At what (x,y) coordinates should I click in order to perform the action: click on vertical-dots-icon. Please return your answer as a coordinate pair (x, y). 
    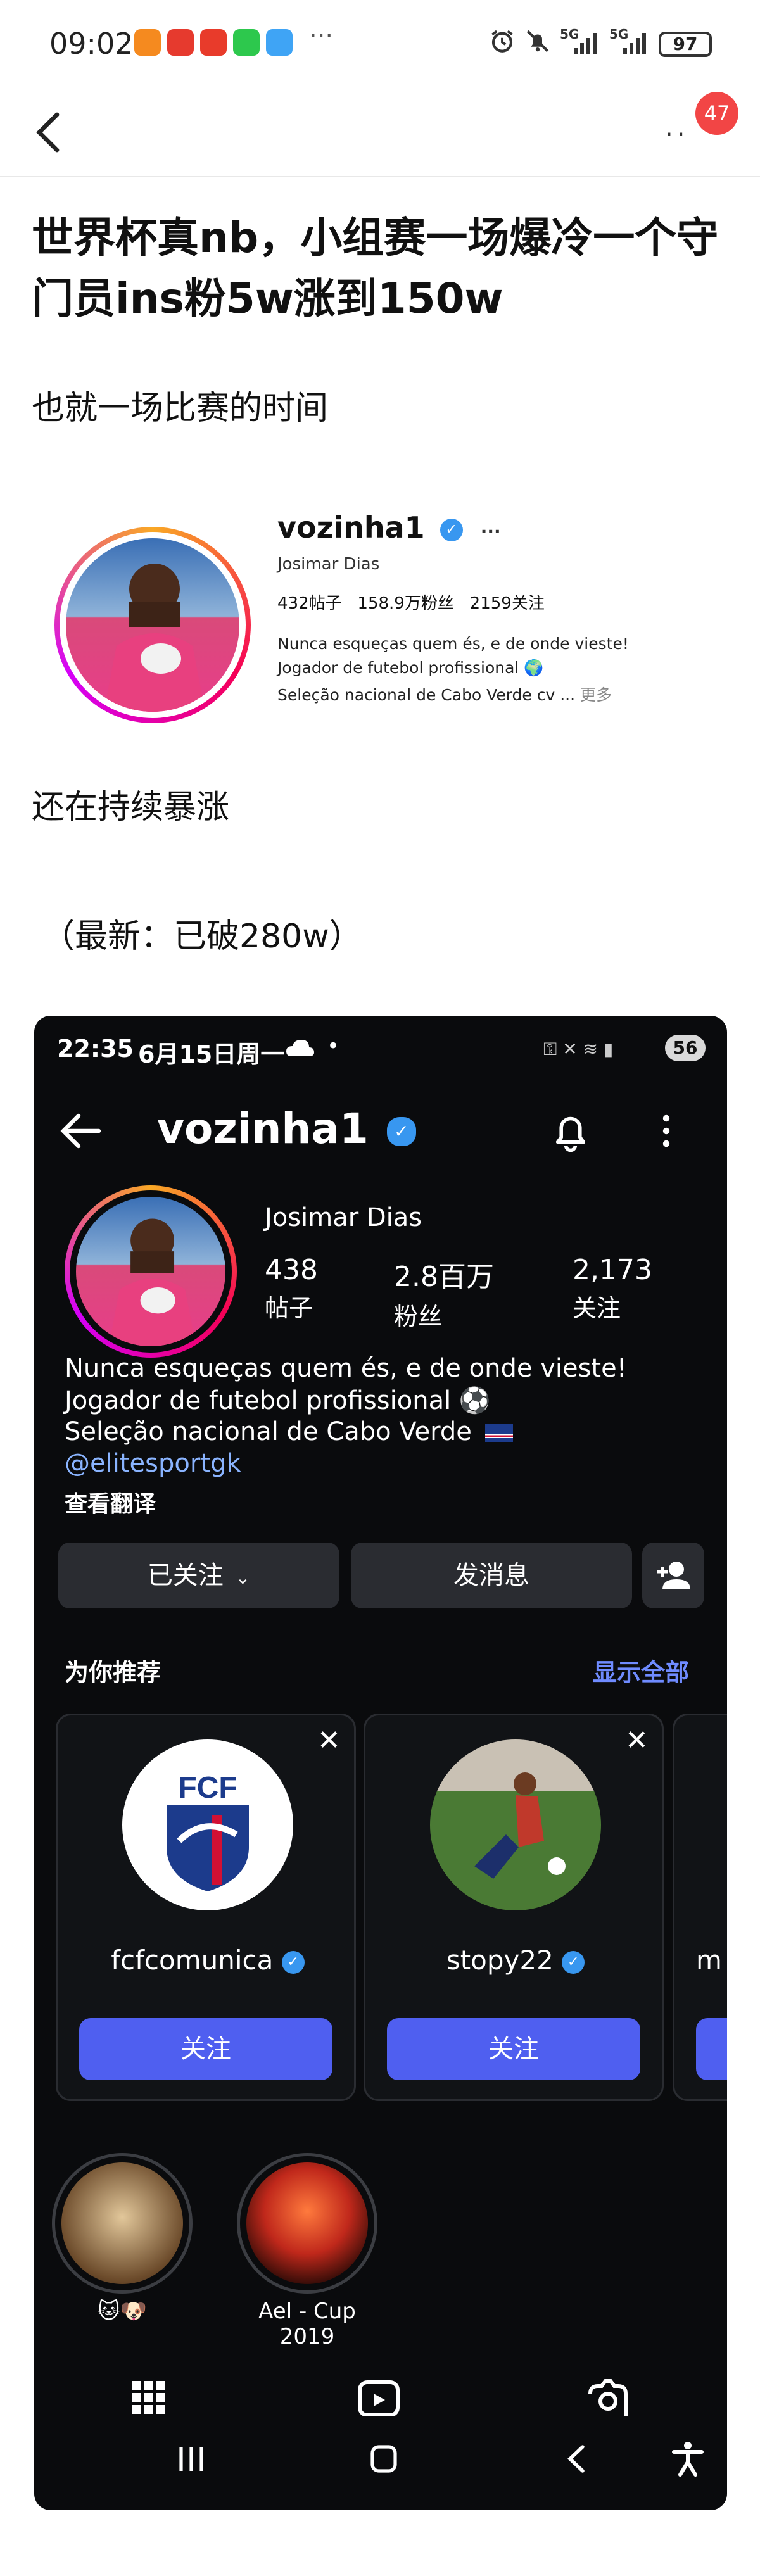
    Looking at the image, I should click on (666, 1131).